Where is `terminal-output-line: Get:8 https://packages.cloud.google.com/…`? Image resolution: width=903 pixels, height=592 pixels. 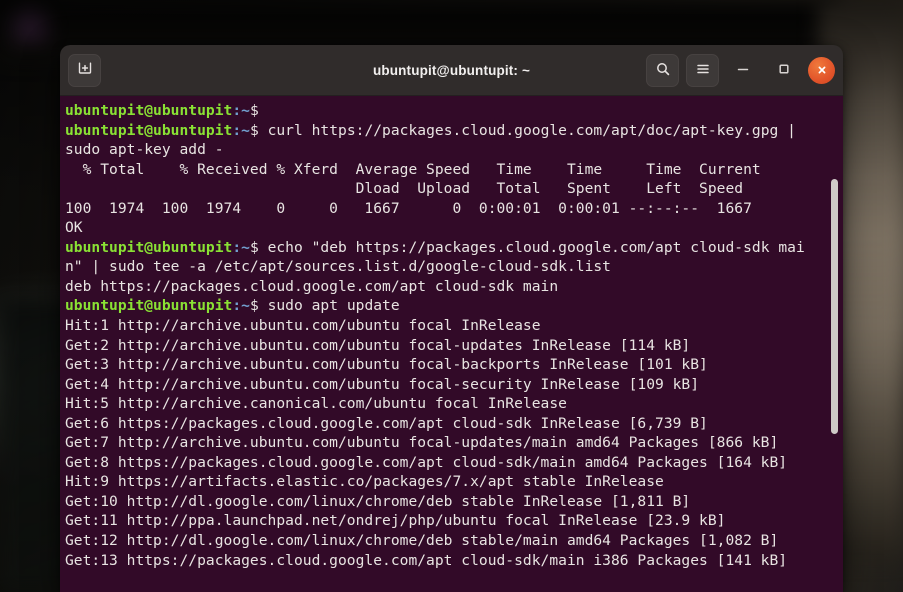
terminal-output-line: Get:8 https://packages.cloud.google.com/… is located at coordinates (426, 462).